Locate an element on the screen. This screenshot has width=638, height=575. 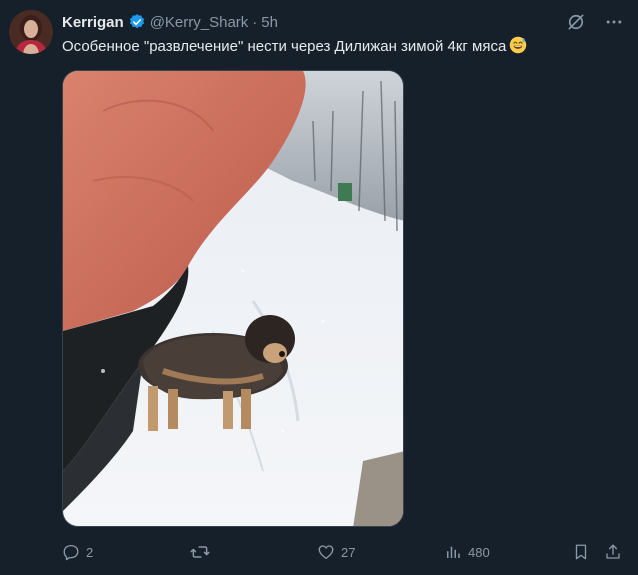
author-handle: @Kerry_Shark is located at coordinates (199, 22).